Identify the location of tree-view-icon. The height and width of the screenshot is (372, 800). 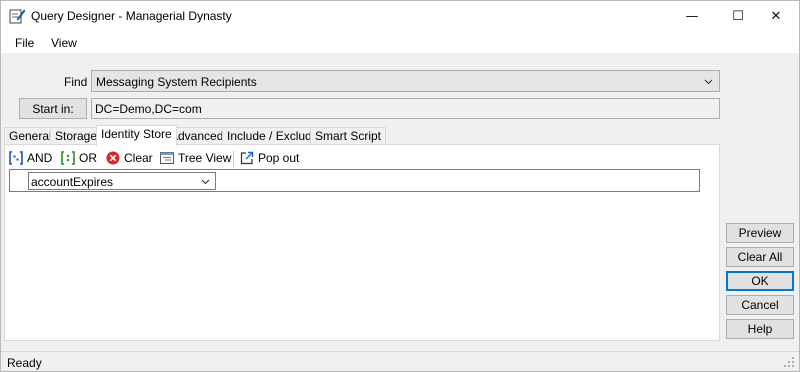
(167, 158).